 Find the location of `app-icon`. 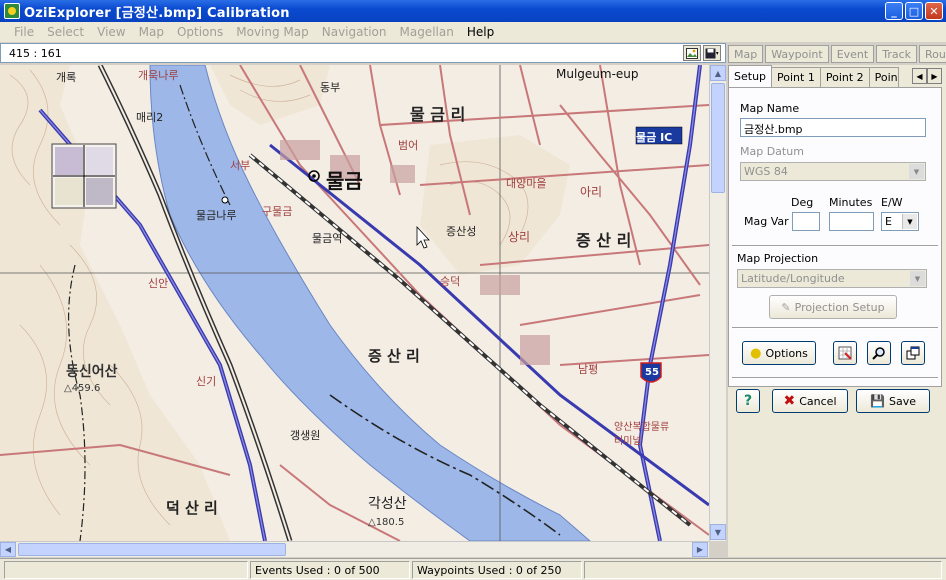

app-icon is located at coordinates (12, 11).